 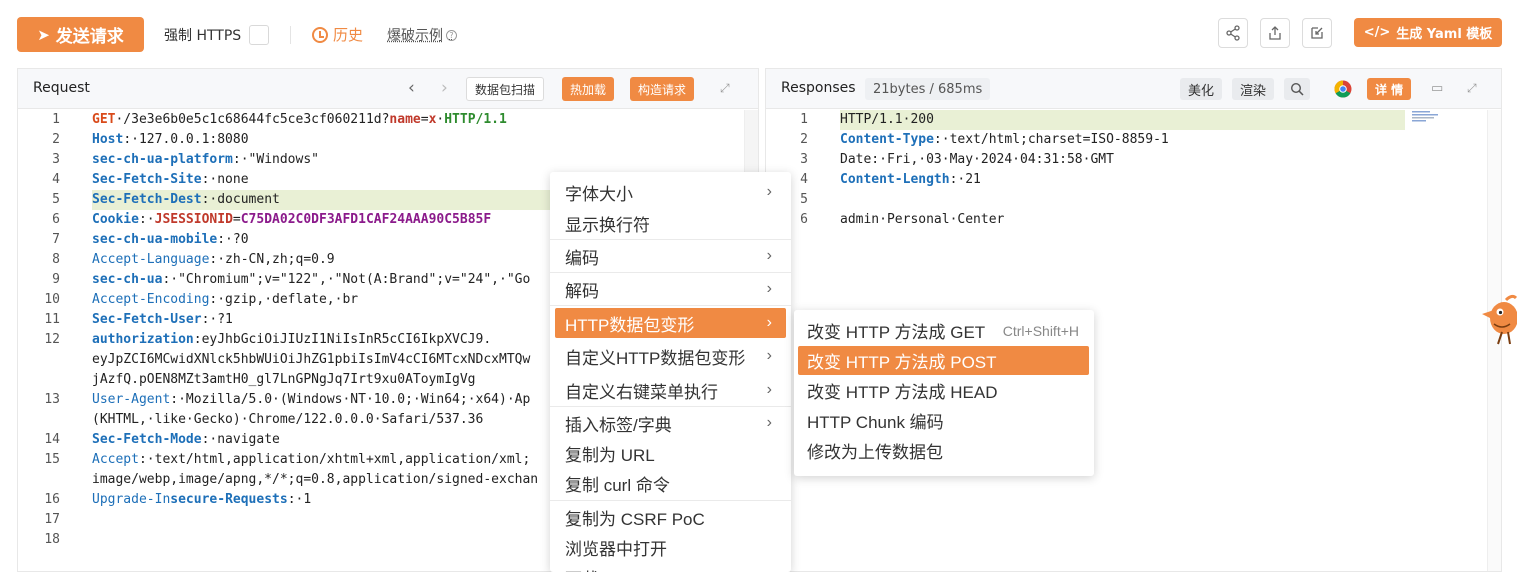 I want to click on token: Date:·Fri,·03·May·2024·04:31:58·GMT, so click(x=977, y=159).